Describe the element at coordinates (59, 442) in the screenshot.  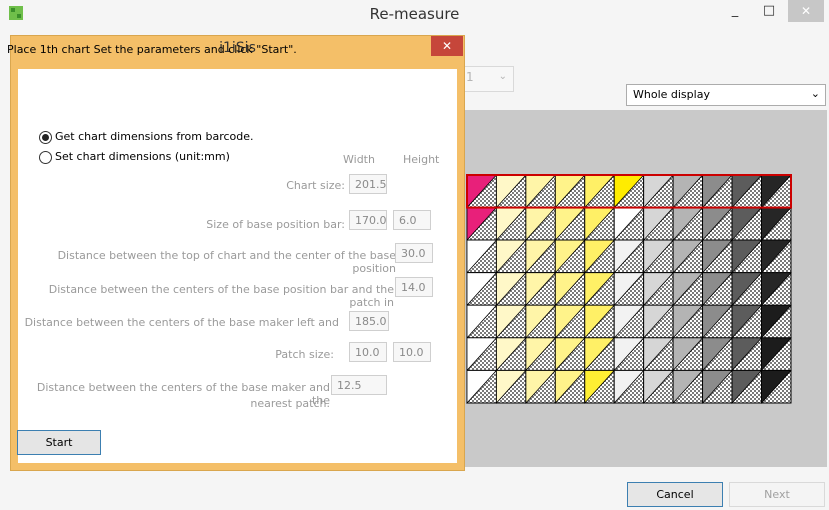
I see `start-button: Start` at that location.